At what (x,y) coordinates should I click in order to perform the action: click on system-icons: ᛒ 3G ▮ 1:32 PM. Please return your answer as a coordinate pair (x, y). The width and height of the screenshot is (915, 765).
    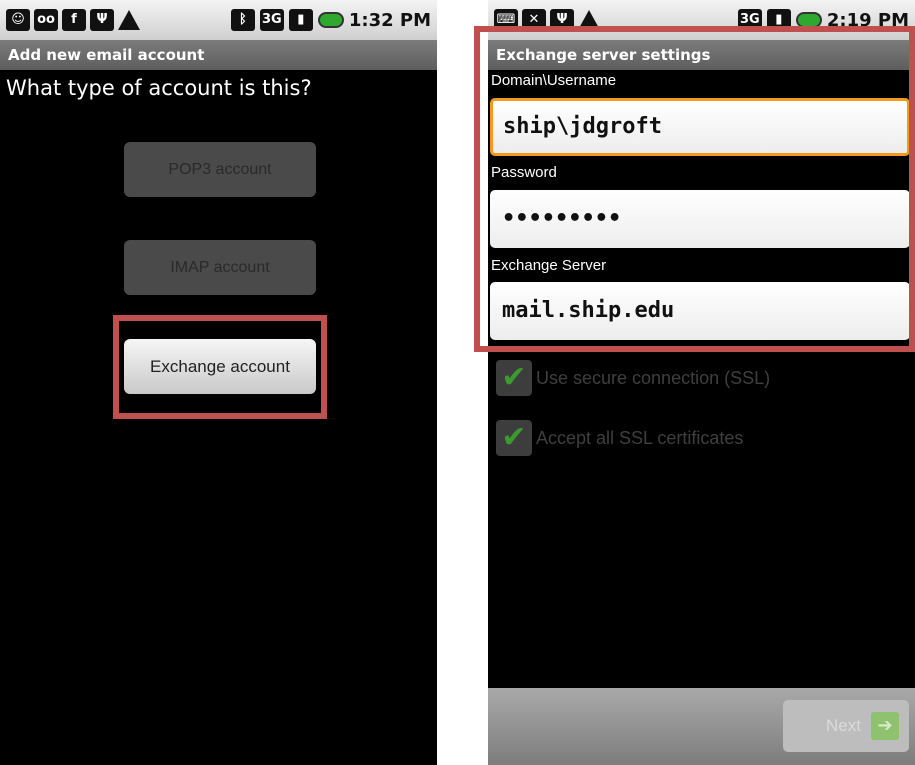
    Looking at the image, I should click on (330, 20).